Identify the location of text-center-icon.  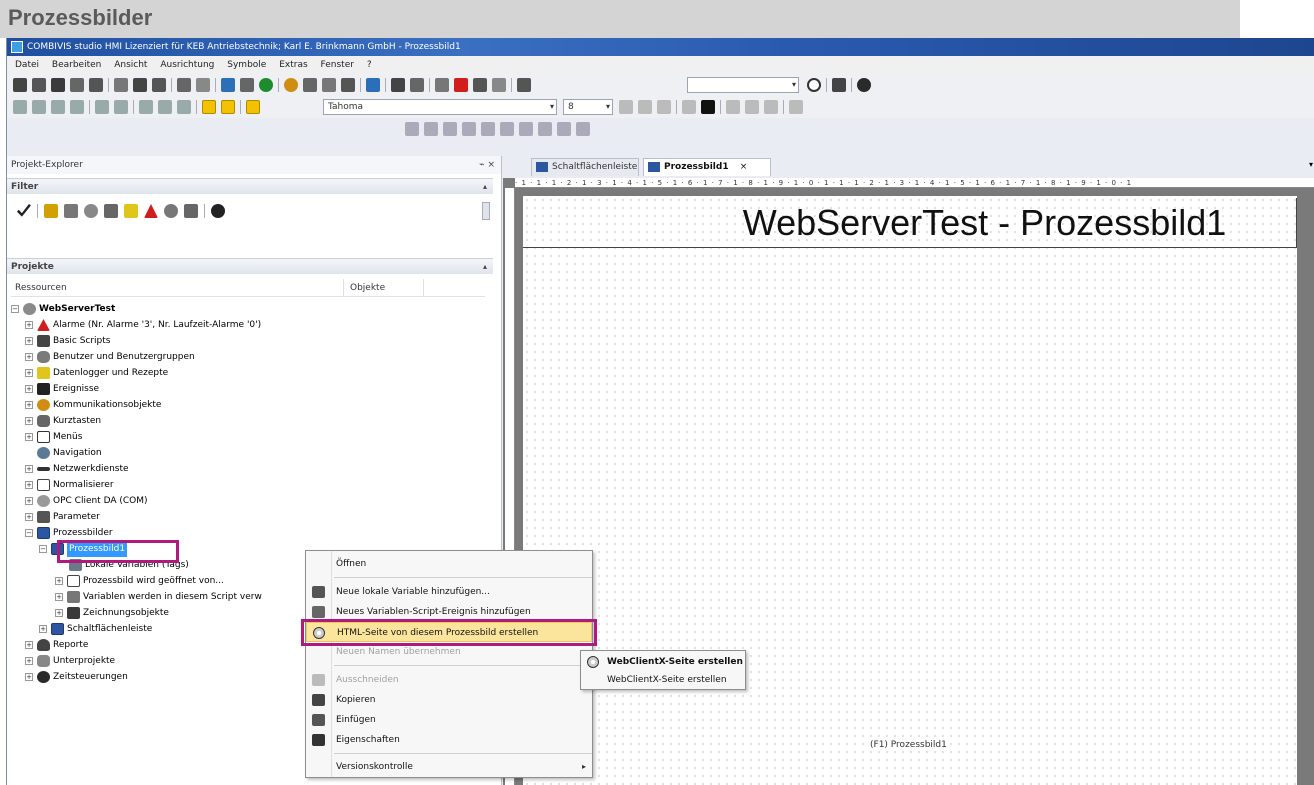
(752, 107).